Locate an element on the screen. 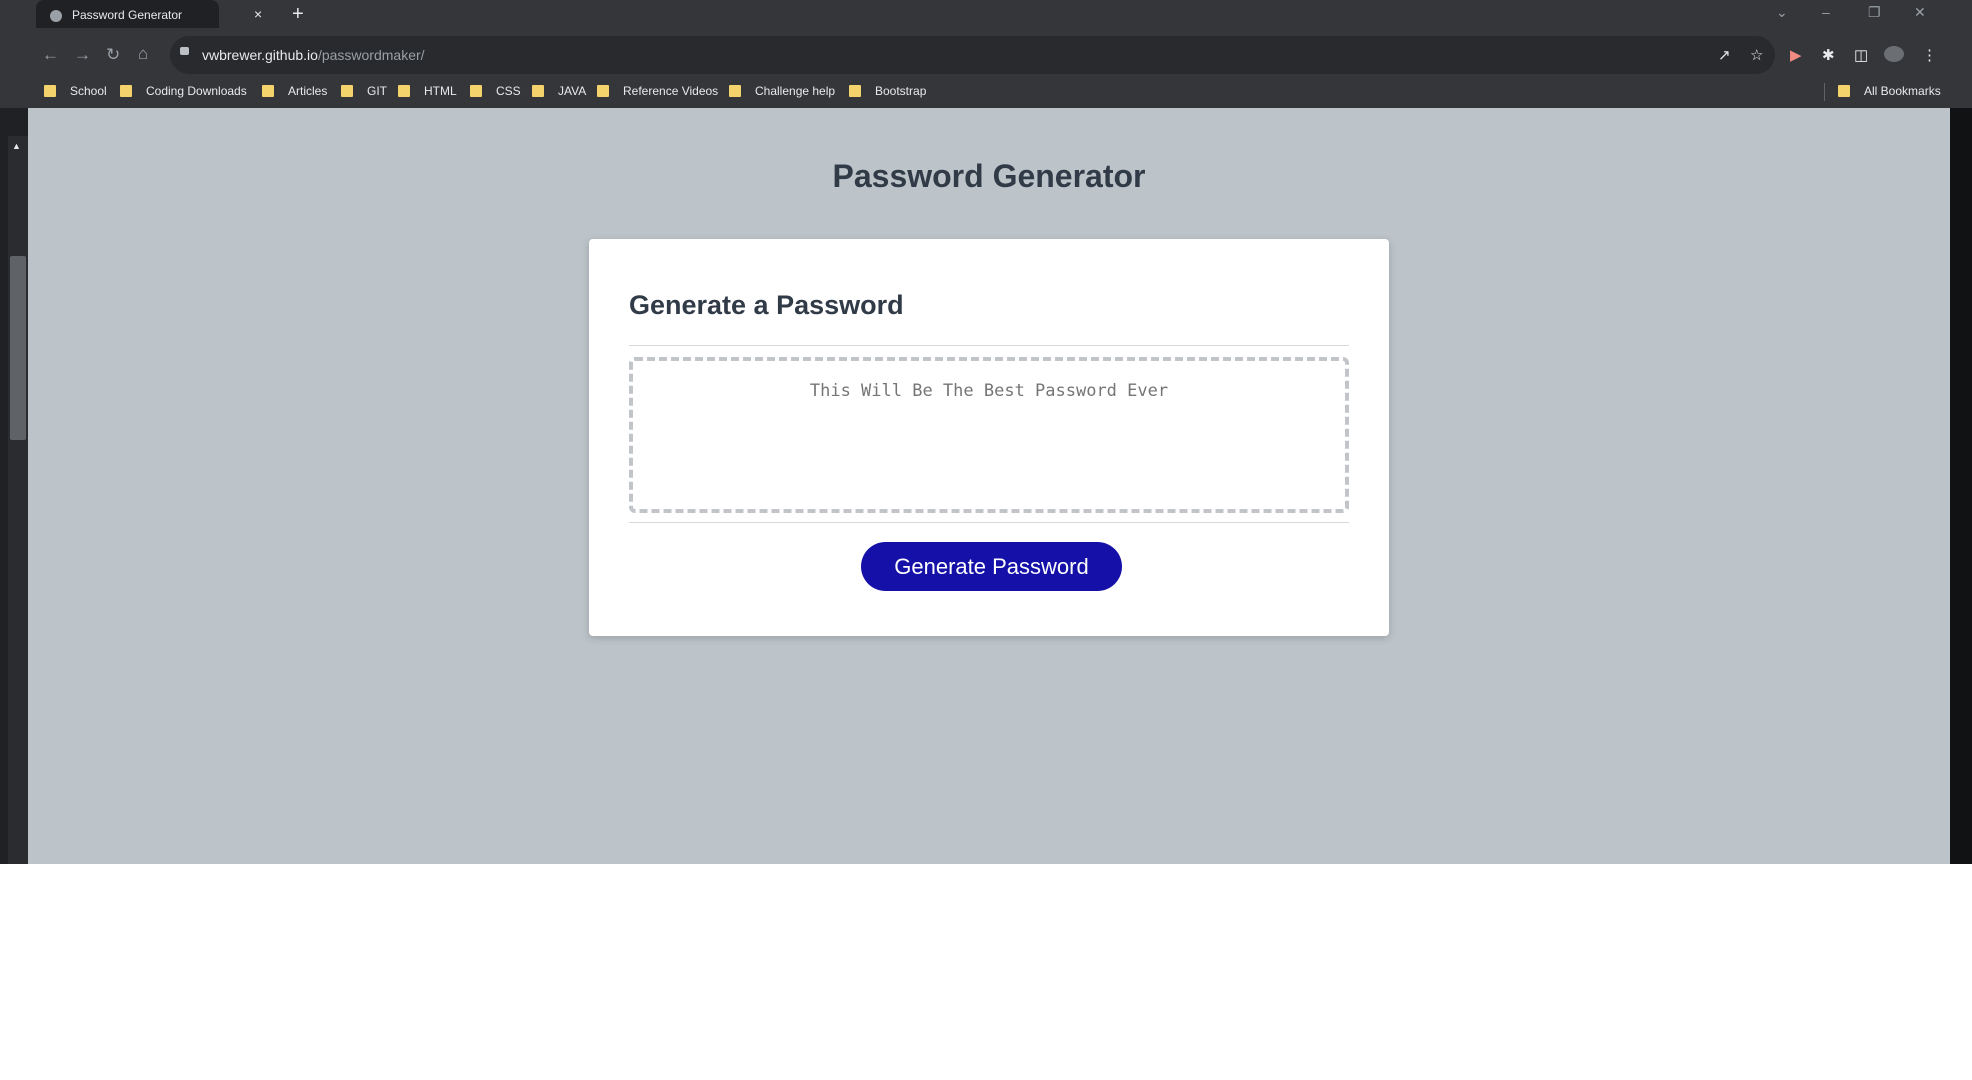  bookmark-folder: Reference Videos is located at coordinates (657, 91).